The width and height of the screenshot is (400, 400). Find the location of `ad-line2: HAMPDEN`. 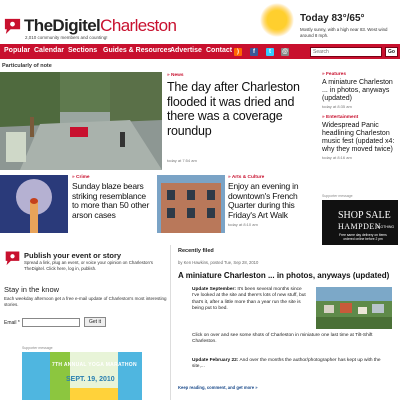

ad-line2: HAMPDEN is located at coordinates (360, 226).